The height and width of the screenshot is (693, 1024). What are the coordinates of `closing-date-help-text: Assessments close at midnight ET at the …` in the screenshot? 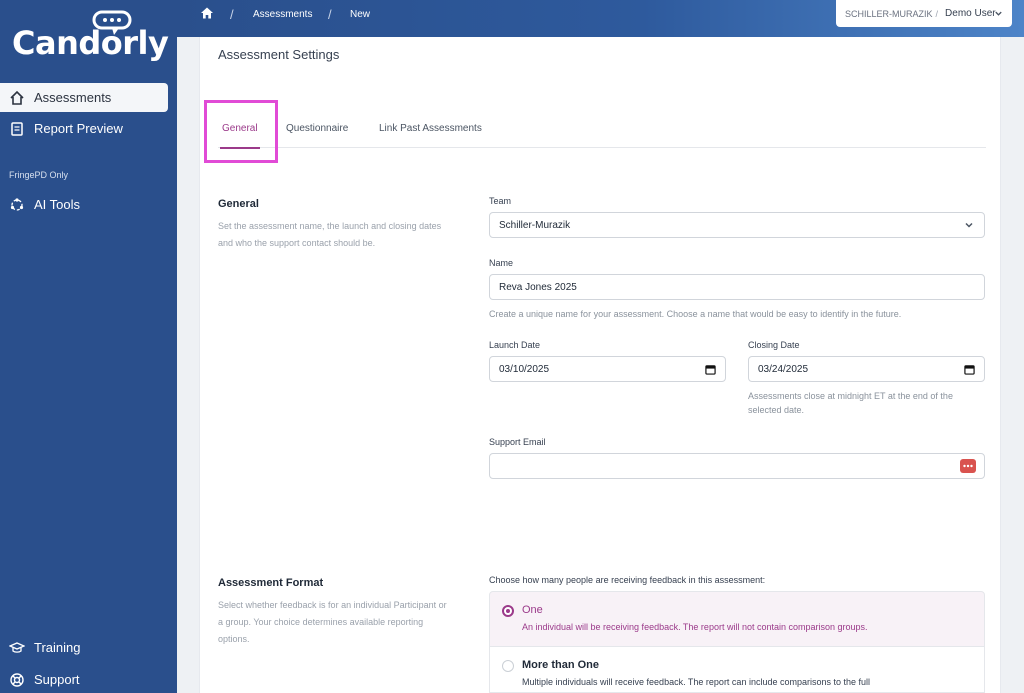 It's located at (850, 403).